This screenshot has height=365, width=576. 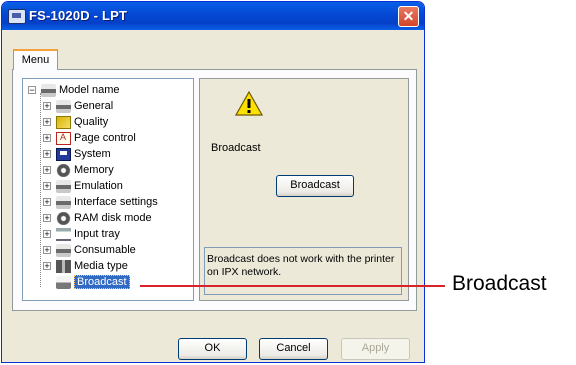 I want to click on tree-item-media-type: + Media type, so click(x=85, y=266).